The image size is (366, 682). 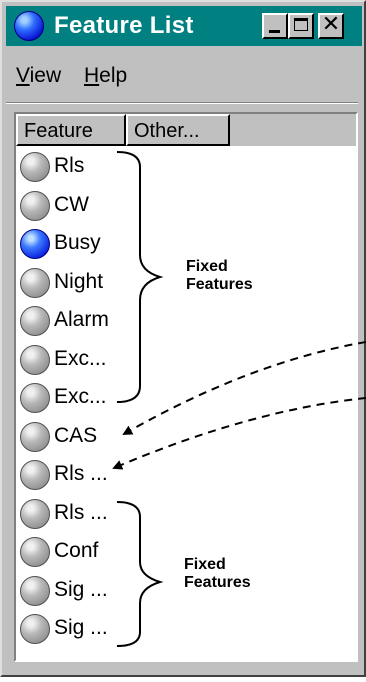 I want to click on title-bar: Feature List ✕, so click(x=184, y=26).